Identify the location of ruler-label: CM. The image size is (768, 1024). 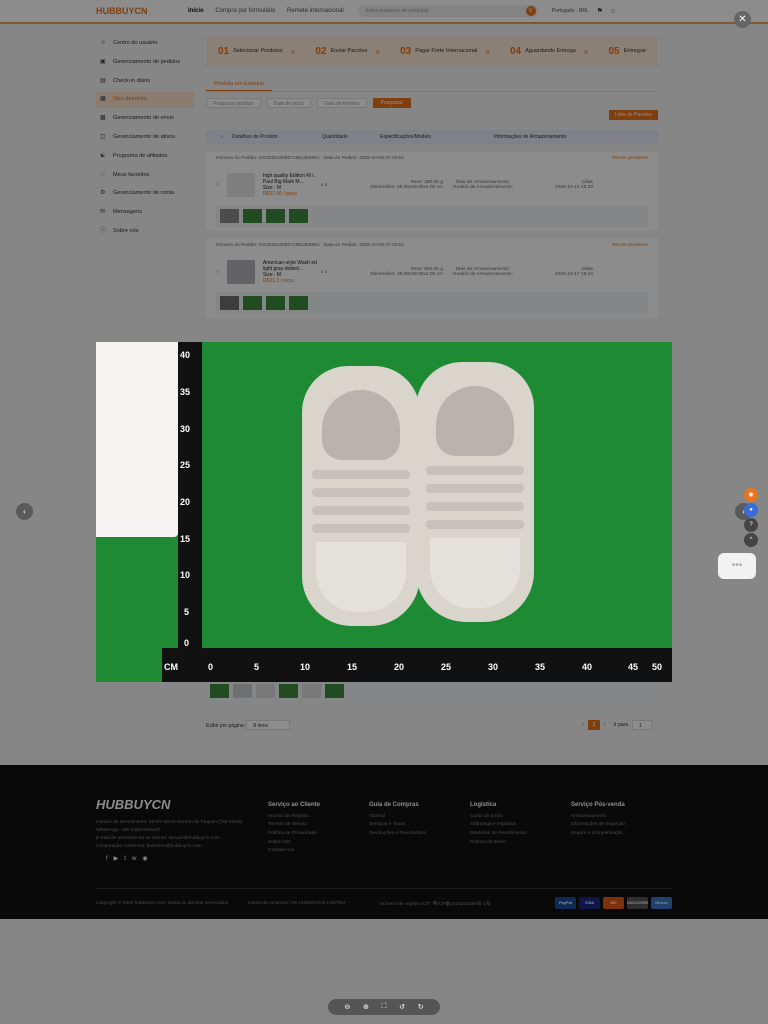
(171, 667).